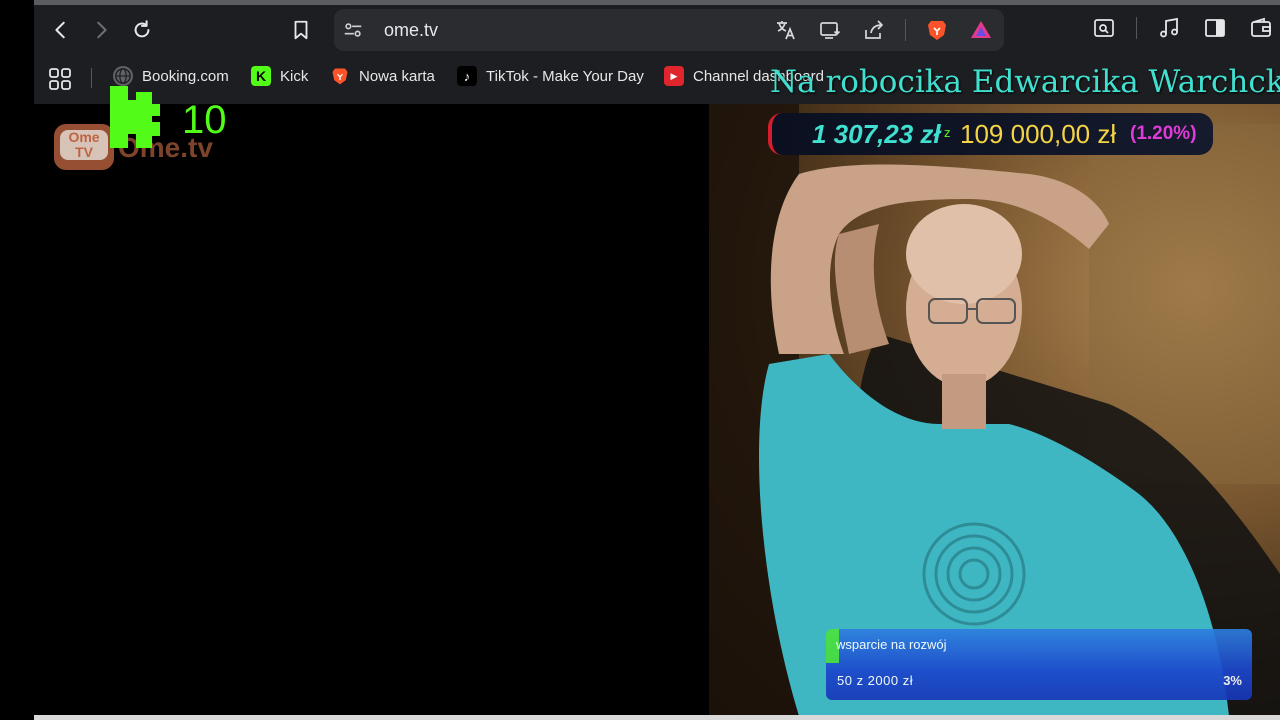  Describe the element at coordinates (565, 76) in the screenshot. I see `bookmark-label: TikTok - Make Your Day` at that location.